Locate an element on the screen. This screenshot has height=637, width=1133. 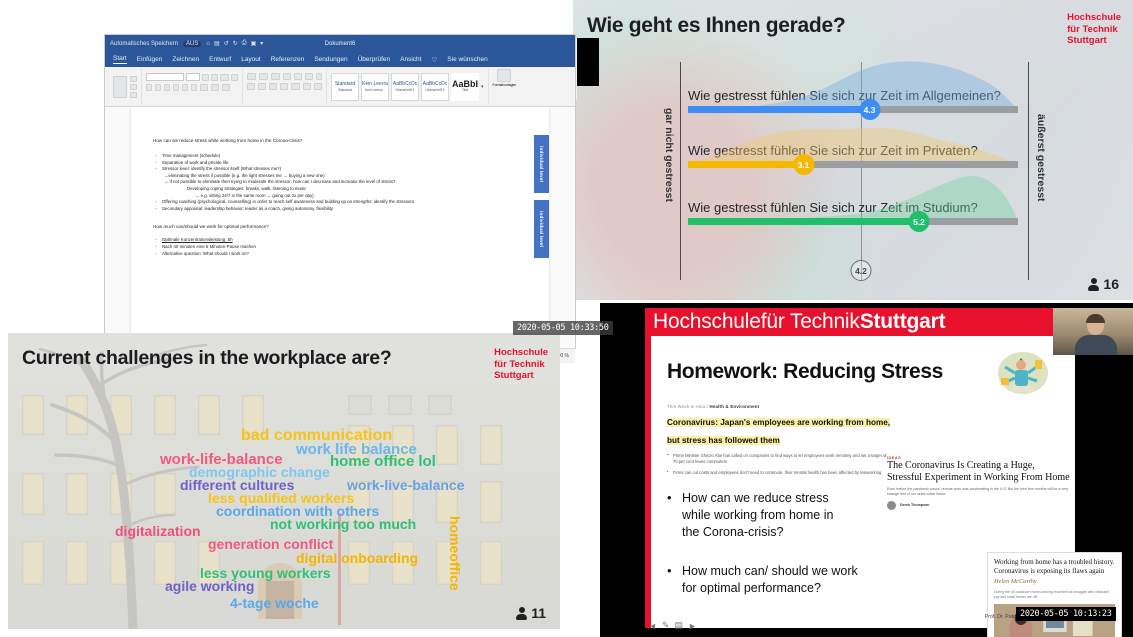
justify-icon is located at coordinates (284, 86).